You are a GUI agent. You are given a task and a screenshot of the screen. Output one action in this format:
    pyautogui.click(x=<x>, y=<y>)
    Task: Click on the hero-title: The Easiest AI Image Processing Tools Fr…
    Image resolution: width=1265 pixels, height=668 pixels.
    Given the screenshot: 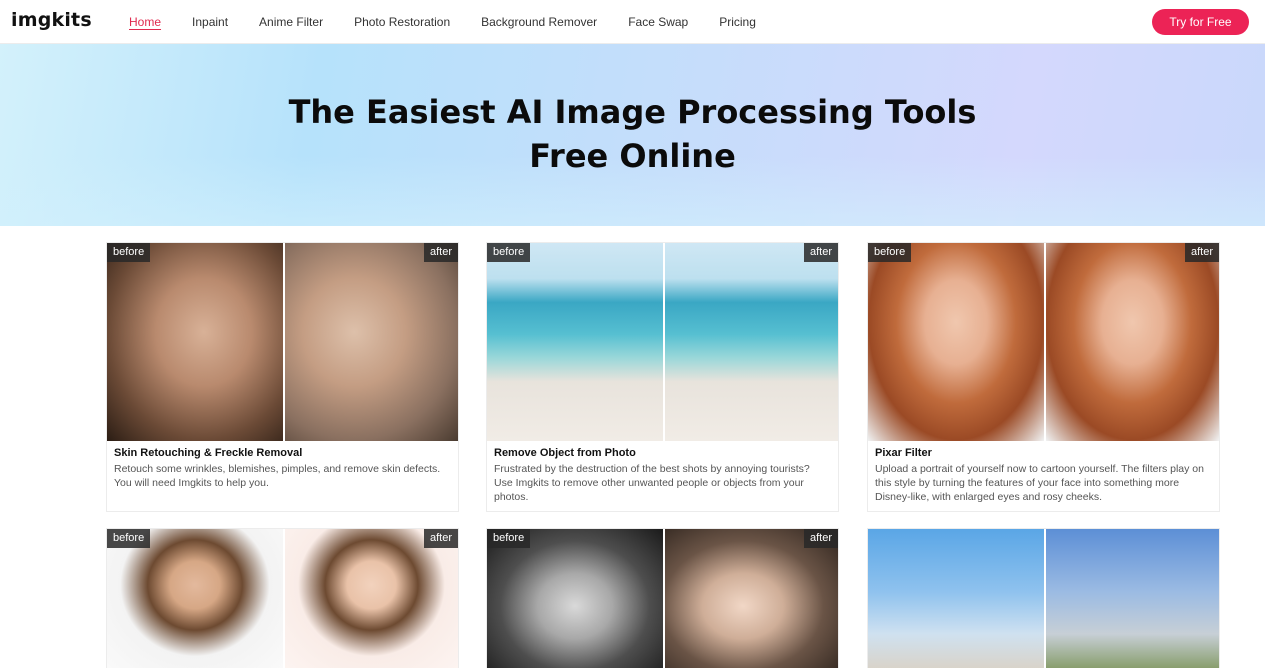 What is the action you would take?
    pyautogui.click(x=632, y=134)
    